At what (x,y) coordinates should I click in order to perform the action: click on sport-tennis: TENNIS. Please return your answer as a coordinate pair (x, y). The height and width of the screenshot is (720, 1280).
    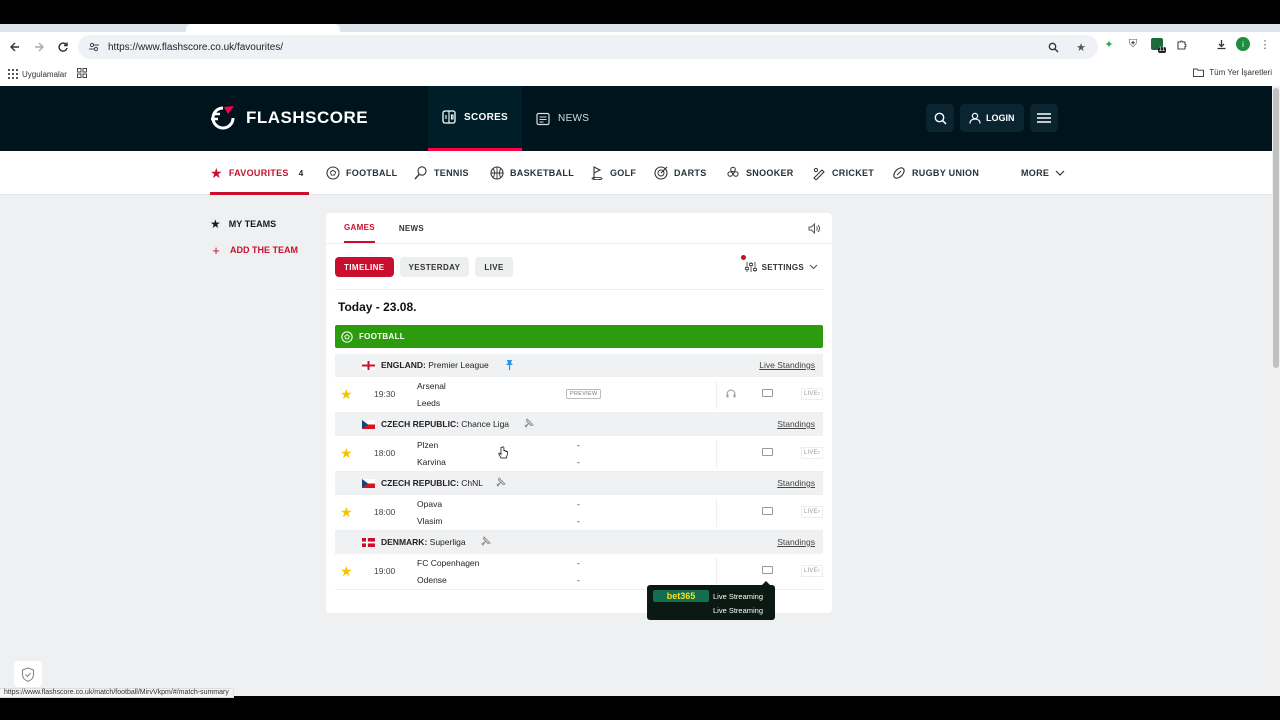
    Looking at the image, I should click on (441, 173).